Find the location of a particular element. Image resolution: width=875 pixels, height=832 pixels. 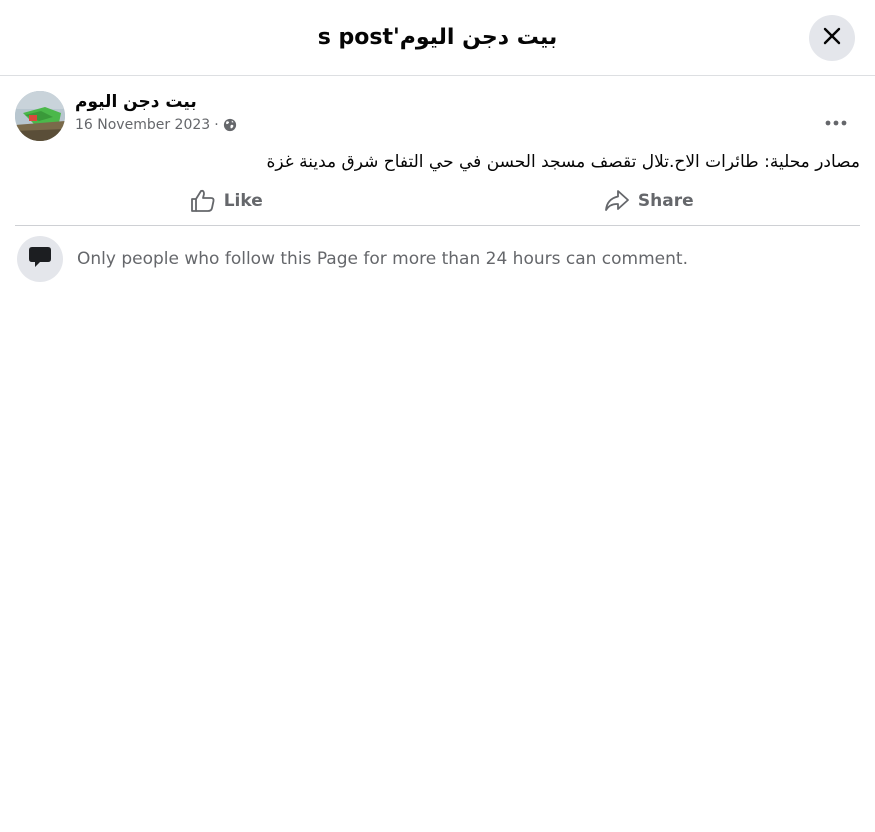

dialog-header: بيت دجن اليوم's post is located at coordinates (437, 38).